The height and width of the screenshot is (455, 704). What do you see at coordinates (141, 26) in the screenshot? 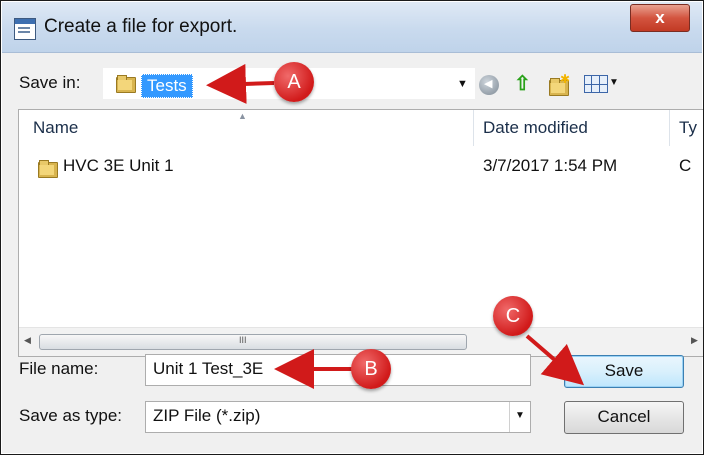
I see `dialog-title: Create a file for export.` at bounding box center [141, 26].